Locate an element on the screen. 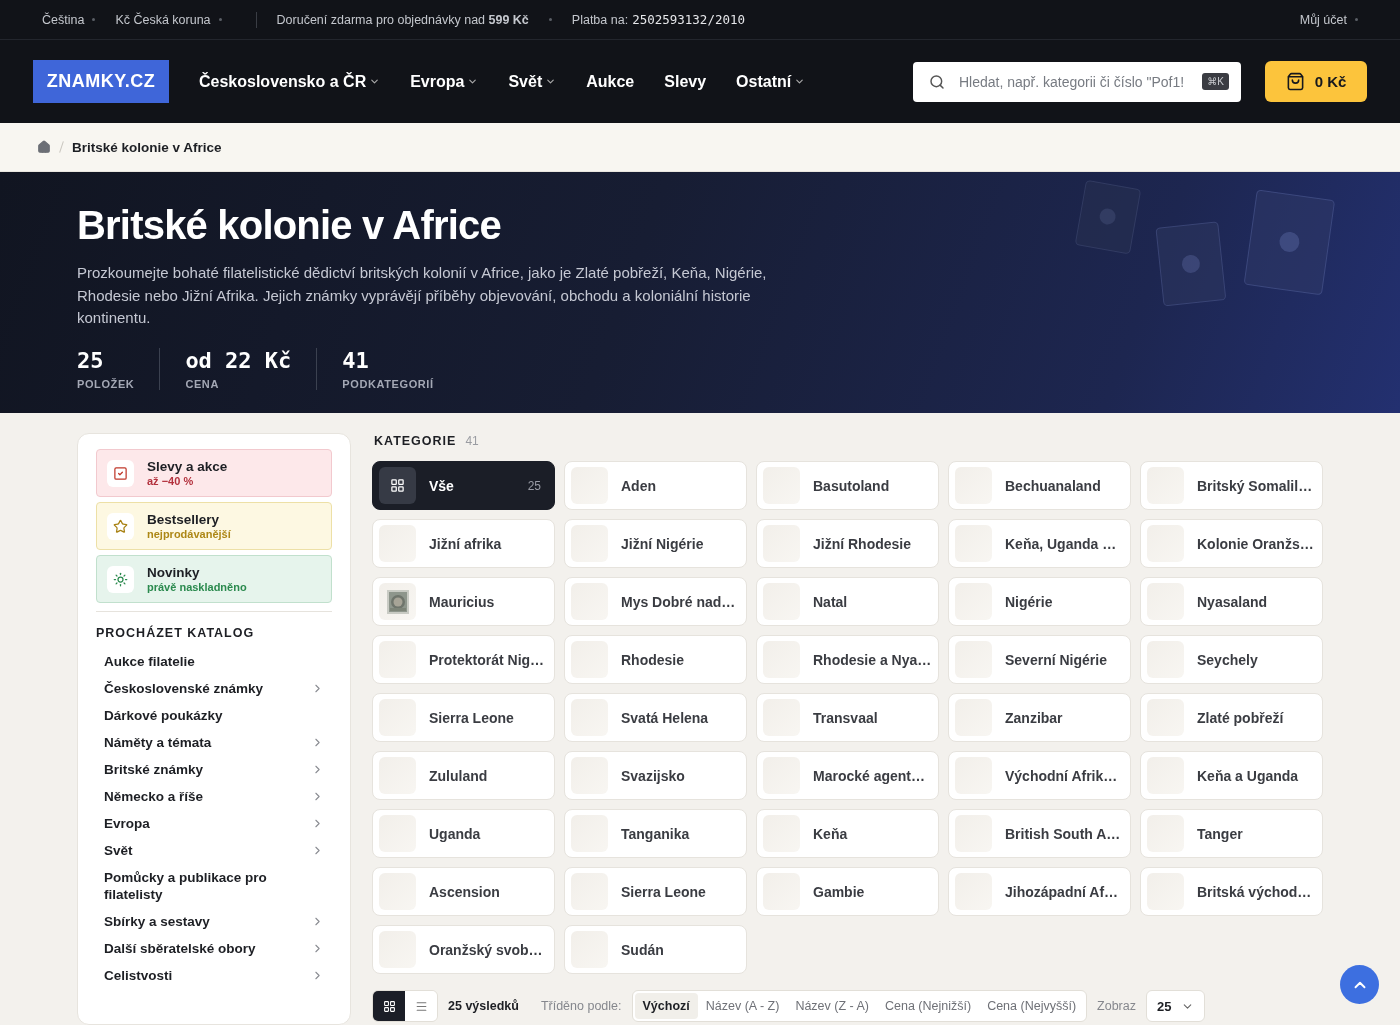 Image resolution: width=1400 pixels, height=1025 pixels. category-tile: Mauricius is located at coordinates (463, 601).